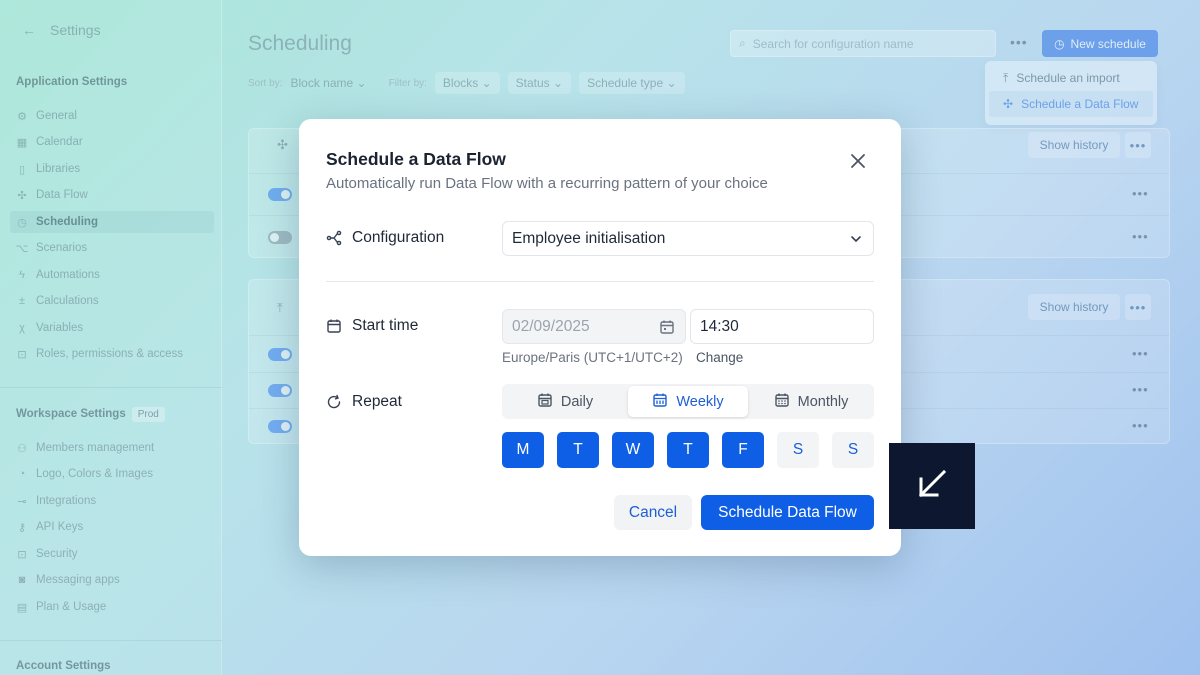  I want to click on account-settings-heading: Account Settings, so click(63, 666).